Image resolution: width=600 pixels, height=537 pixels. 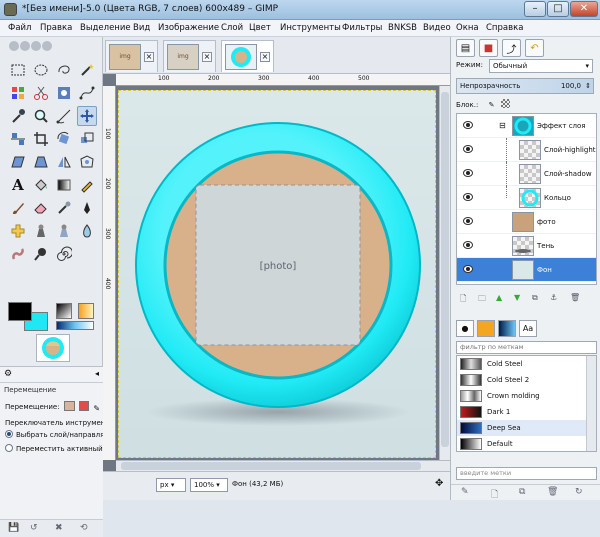 What do you see at coordinates (149, 56) in the screenshot?
I see `close-tab-icon: ×` at bounding box center [149, 56].